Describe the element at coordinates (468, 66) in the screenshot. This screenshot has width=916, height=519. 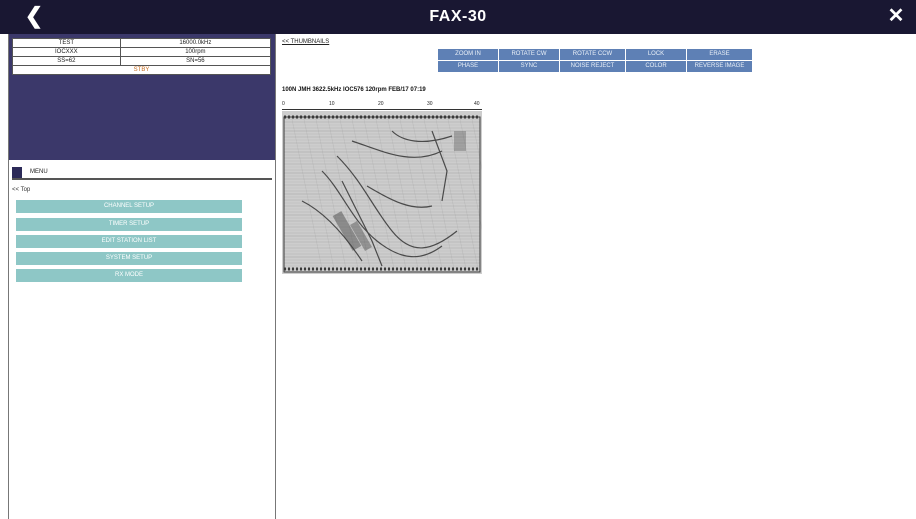
I see `phase-button: PHASE` at that location.